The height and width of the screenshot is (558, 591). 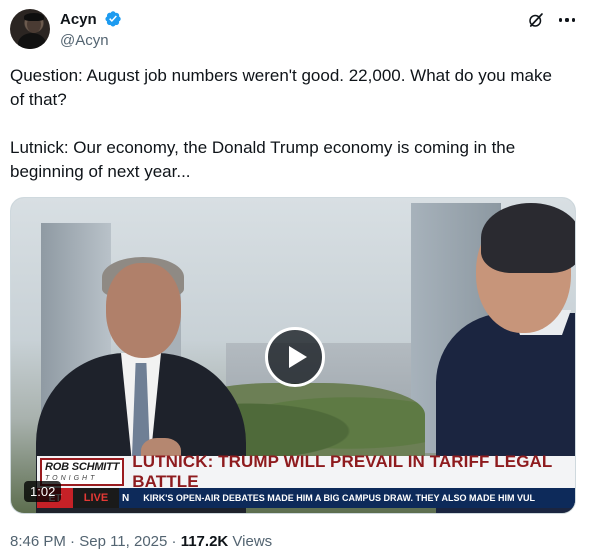 I want to click on live-badge: LIVE, so click(x=96, y=498).